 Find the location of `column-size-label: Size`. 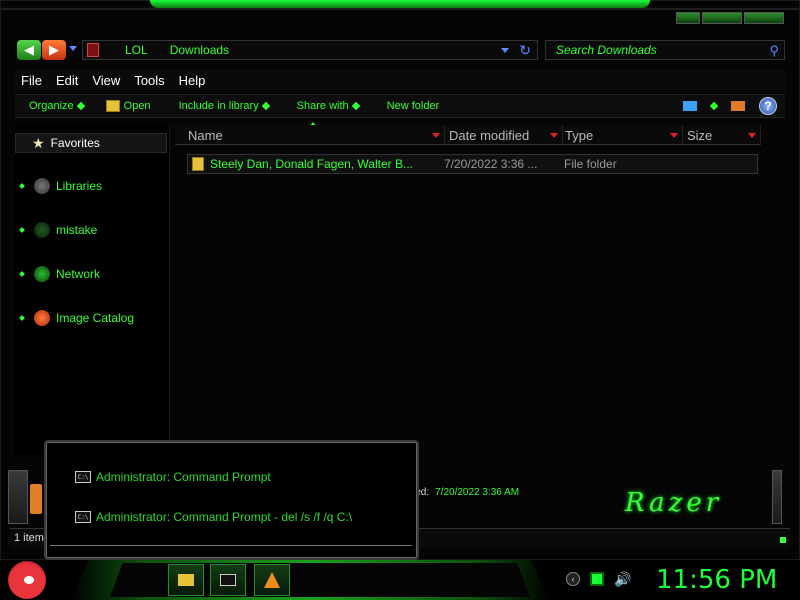

column-size-label: Size is located at coordinates (700, 135).